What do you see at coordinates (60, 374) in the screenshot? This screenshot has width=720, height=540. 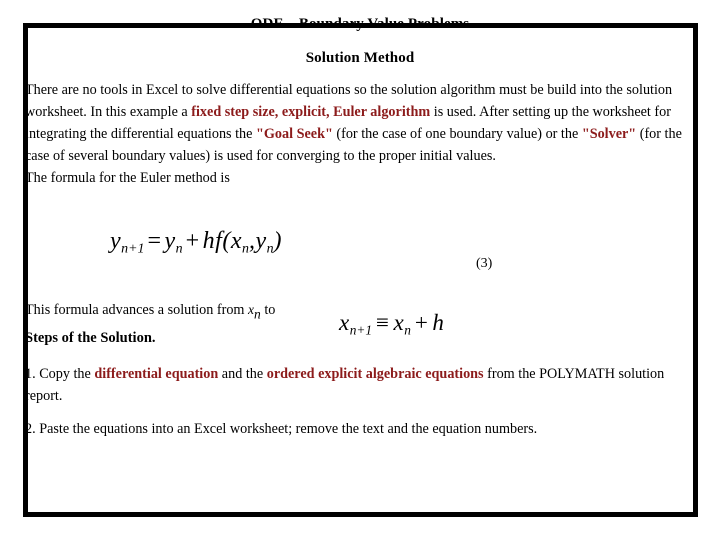 I see `step1-text-1: 1. Copy the` at bounding box center [60, 374].